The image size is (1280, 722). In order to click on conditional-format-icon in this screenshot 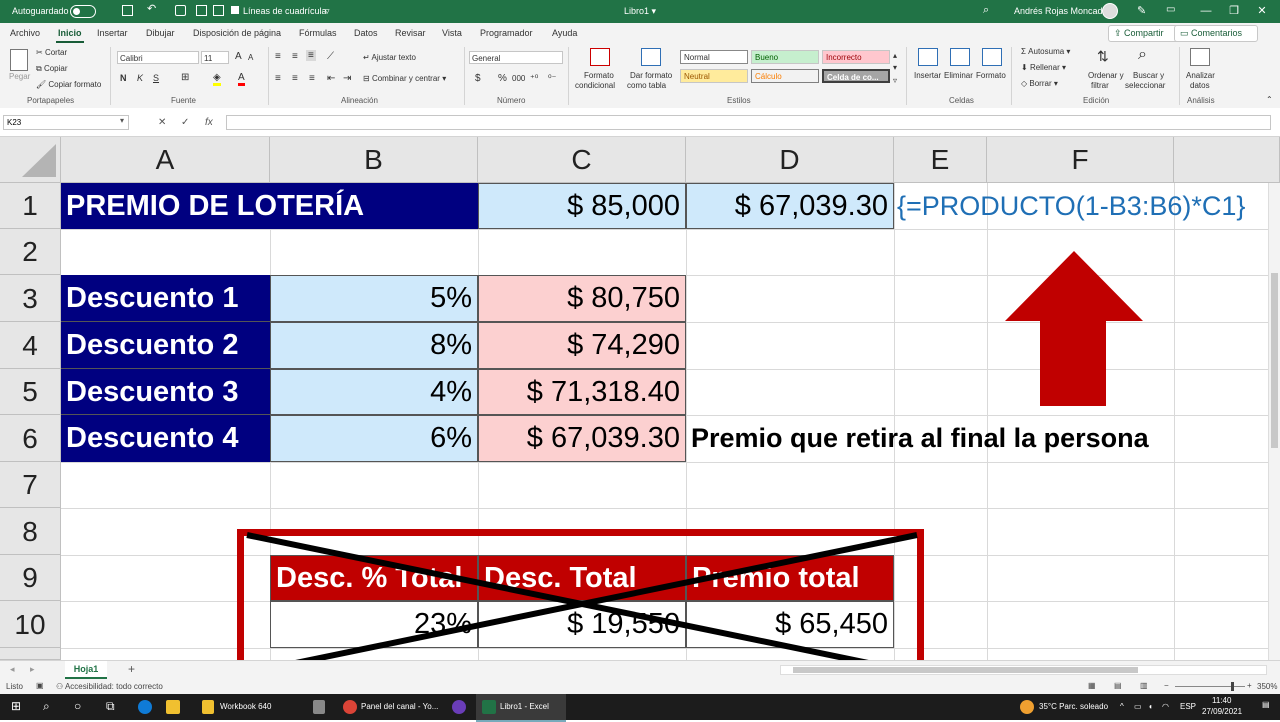, I will do `click(600, 57)`.